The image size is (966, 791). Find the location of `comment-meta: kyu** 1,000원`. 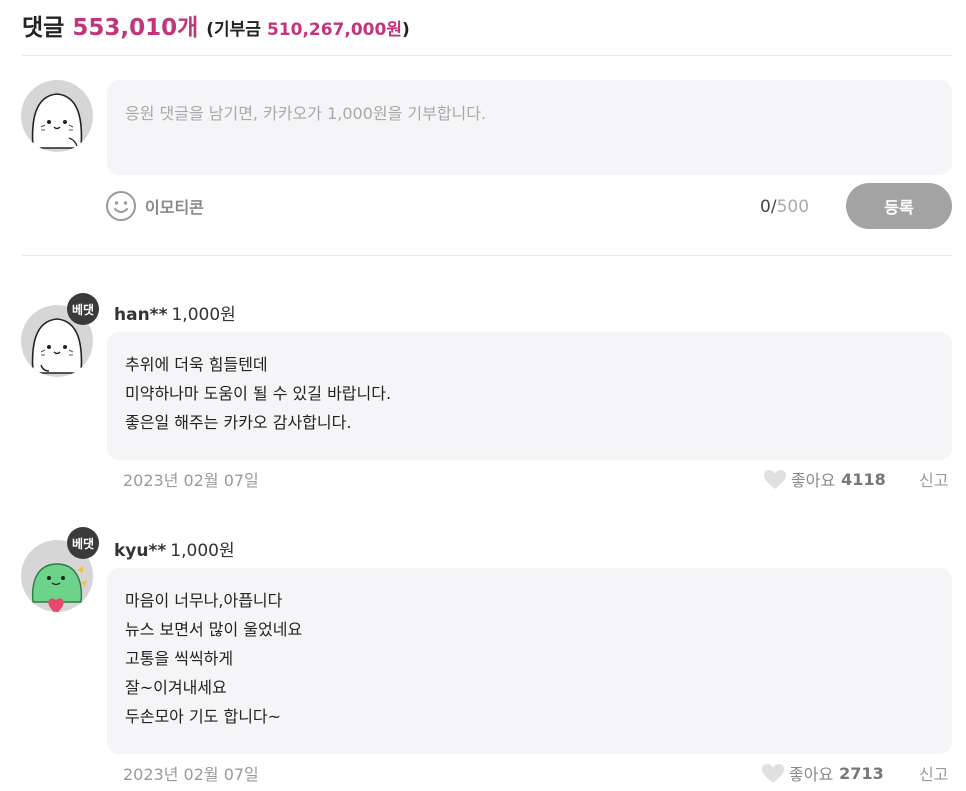

comment-meta: kyu** 1,000원 is located at coordinates (174, 548).